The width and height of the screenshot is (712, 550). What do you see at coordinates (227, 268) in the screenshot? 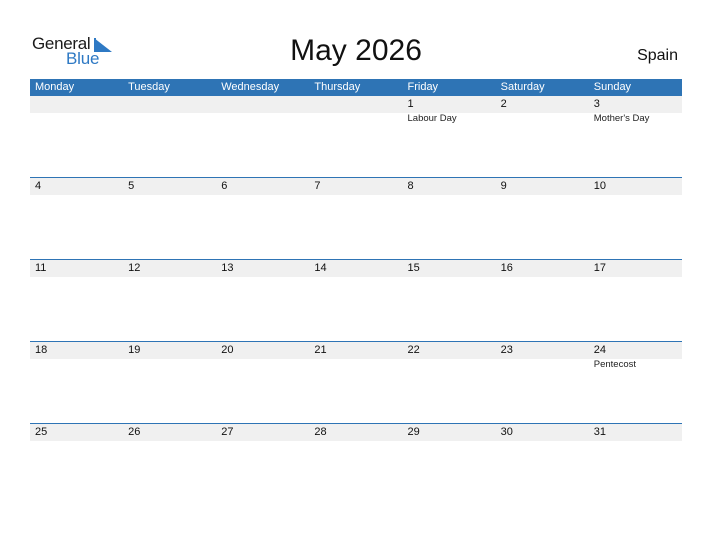
I see `day-number: 13` at bounding box center [227, 268].